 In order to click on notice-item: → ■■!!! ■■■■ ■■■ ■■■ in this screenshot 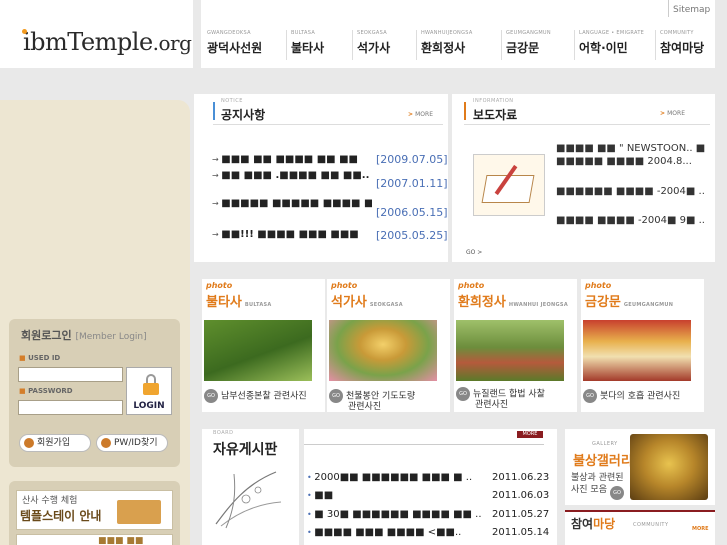, I will do `click(293, 234)`.